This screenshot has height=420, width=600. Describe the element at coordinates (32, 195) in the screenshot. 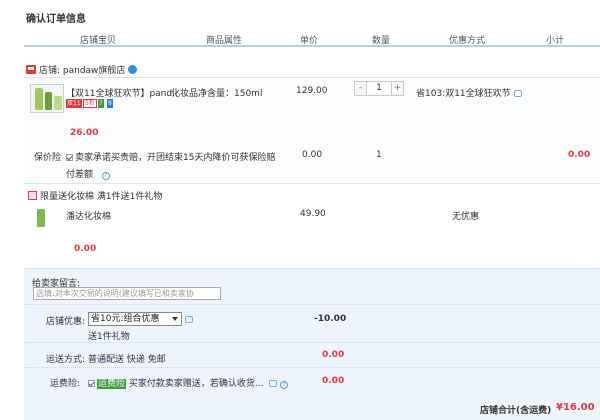

I see `gift-icon` at that location.